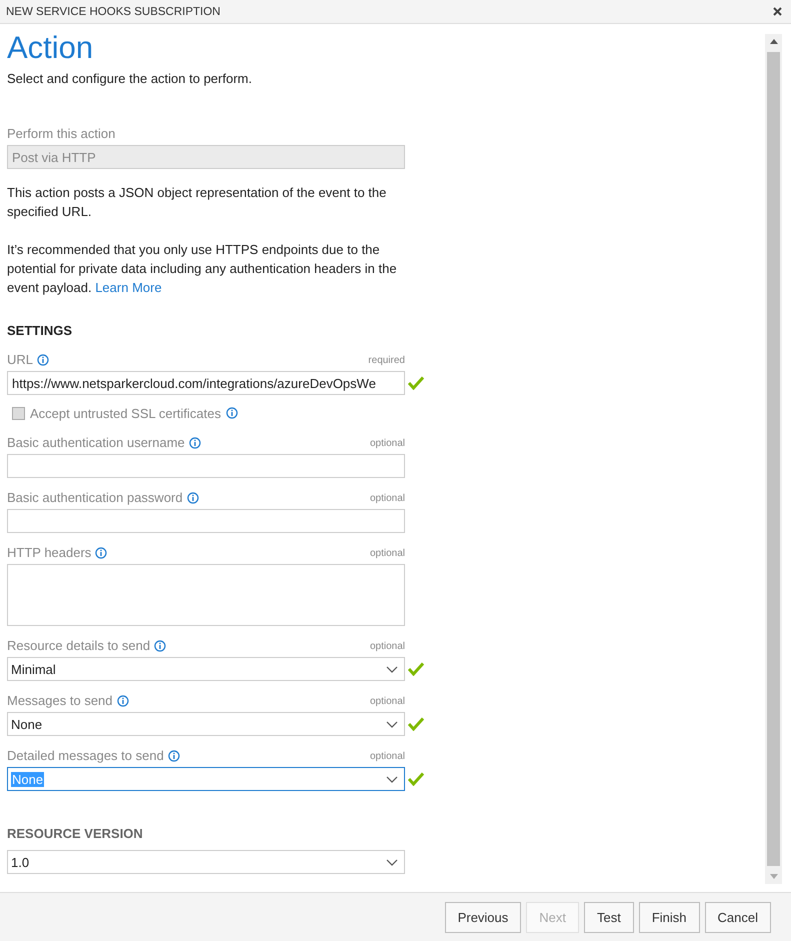  What do you see at coordinates (202, 269) in the screenshot?
I see `note-text: It’s recommended that you only use HTTPS endpoints due to the potential for private data including any authentication headers in the event payload. Learn More` at bounding box center [202, 269].